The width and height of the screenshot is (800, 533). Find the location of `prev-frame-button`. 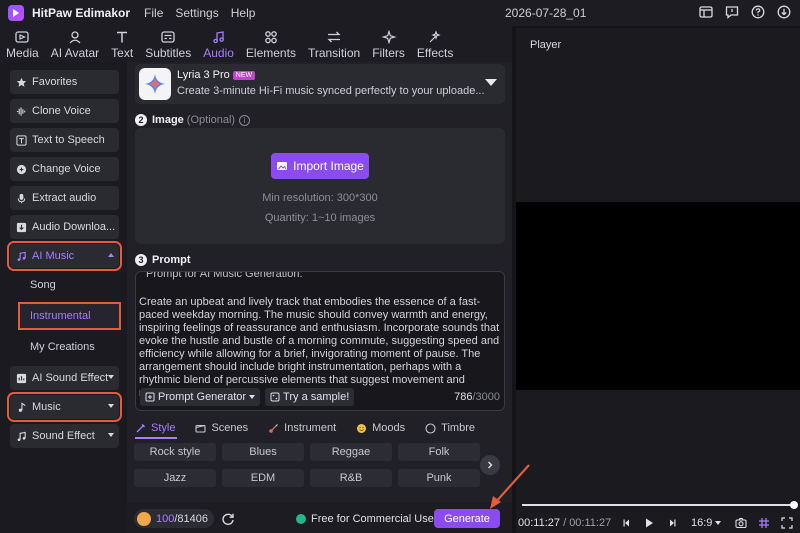

prev-frame-button is located at coordinates (627, 523).